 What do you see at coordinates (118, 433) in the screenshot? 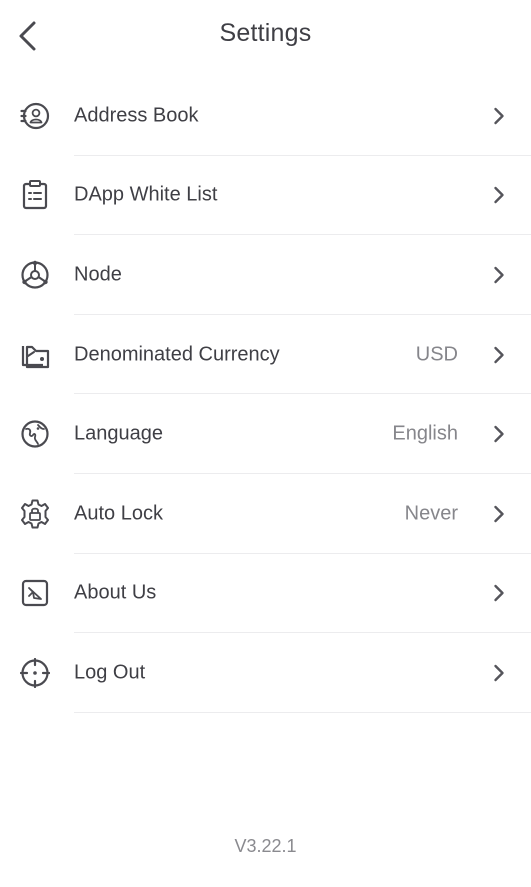
I see `settings-item-label: Language` at bounding box center [118, 433].